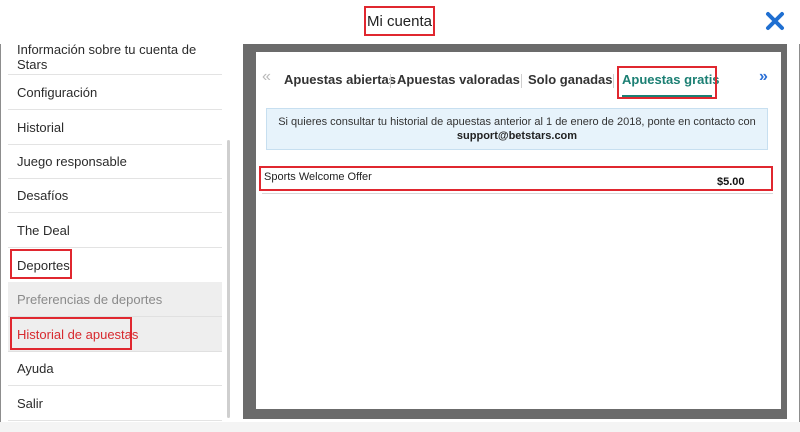 This screenshot has height=432, width=800. What do you see at coordinates (517, 136) in the screenshot?
I see `support-email-link: support@betstars.com` at bounding box center [517, 136].